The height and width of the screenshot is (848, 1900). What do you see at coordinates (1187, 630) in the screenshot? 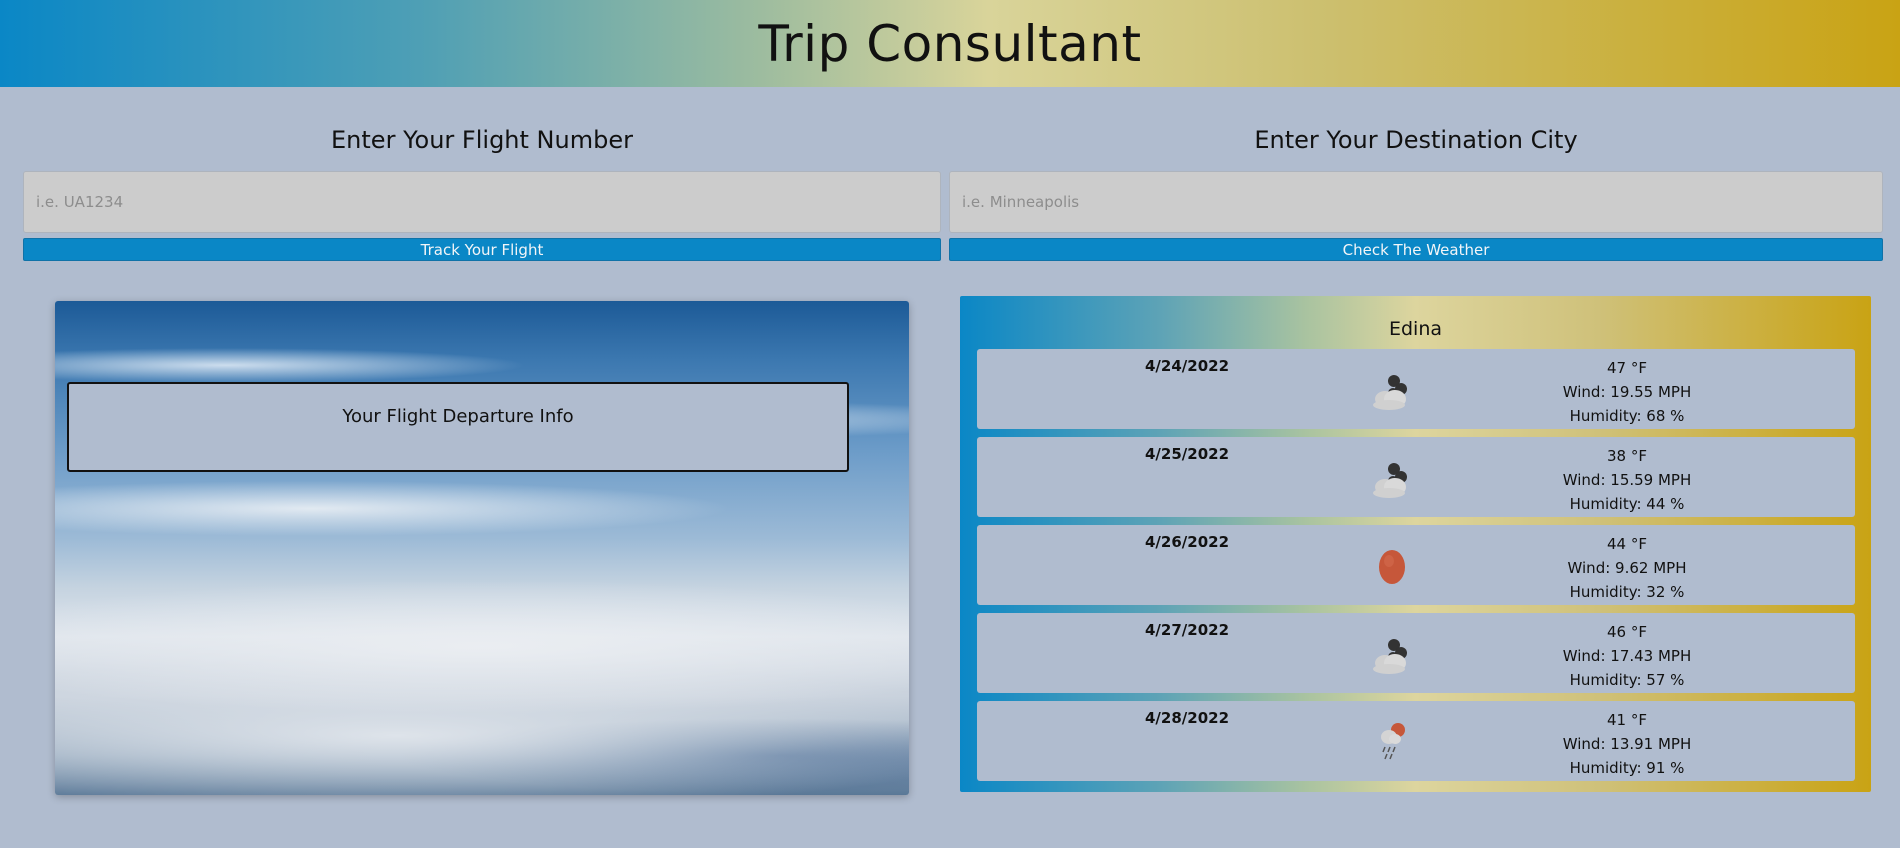
I see `forecast-date: 4/27/2022` at bounding box center [1187, 630].